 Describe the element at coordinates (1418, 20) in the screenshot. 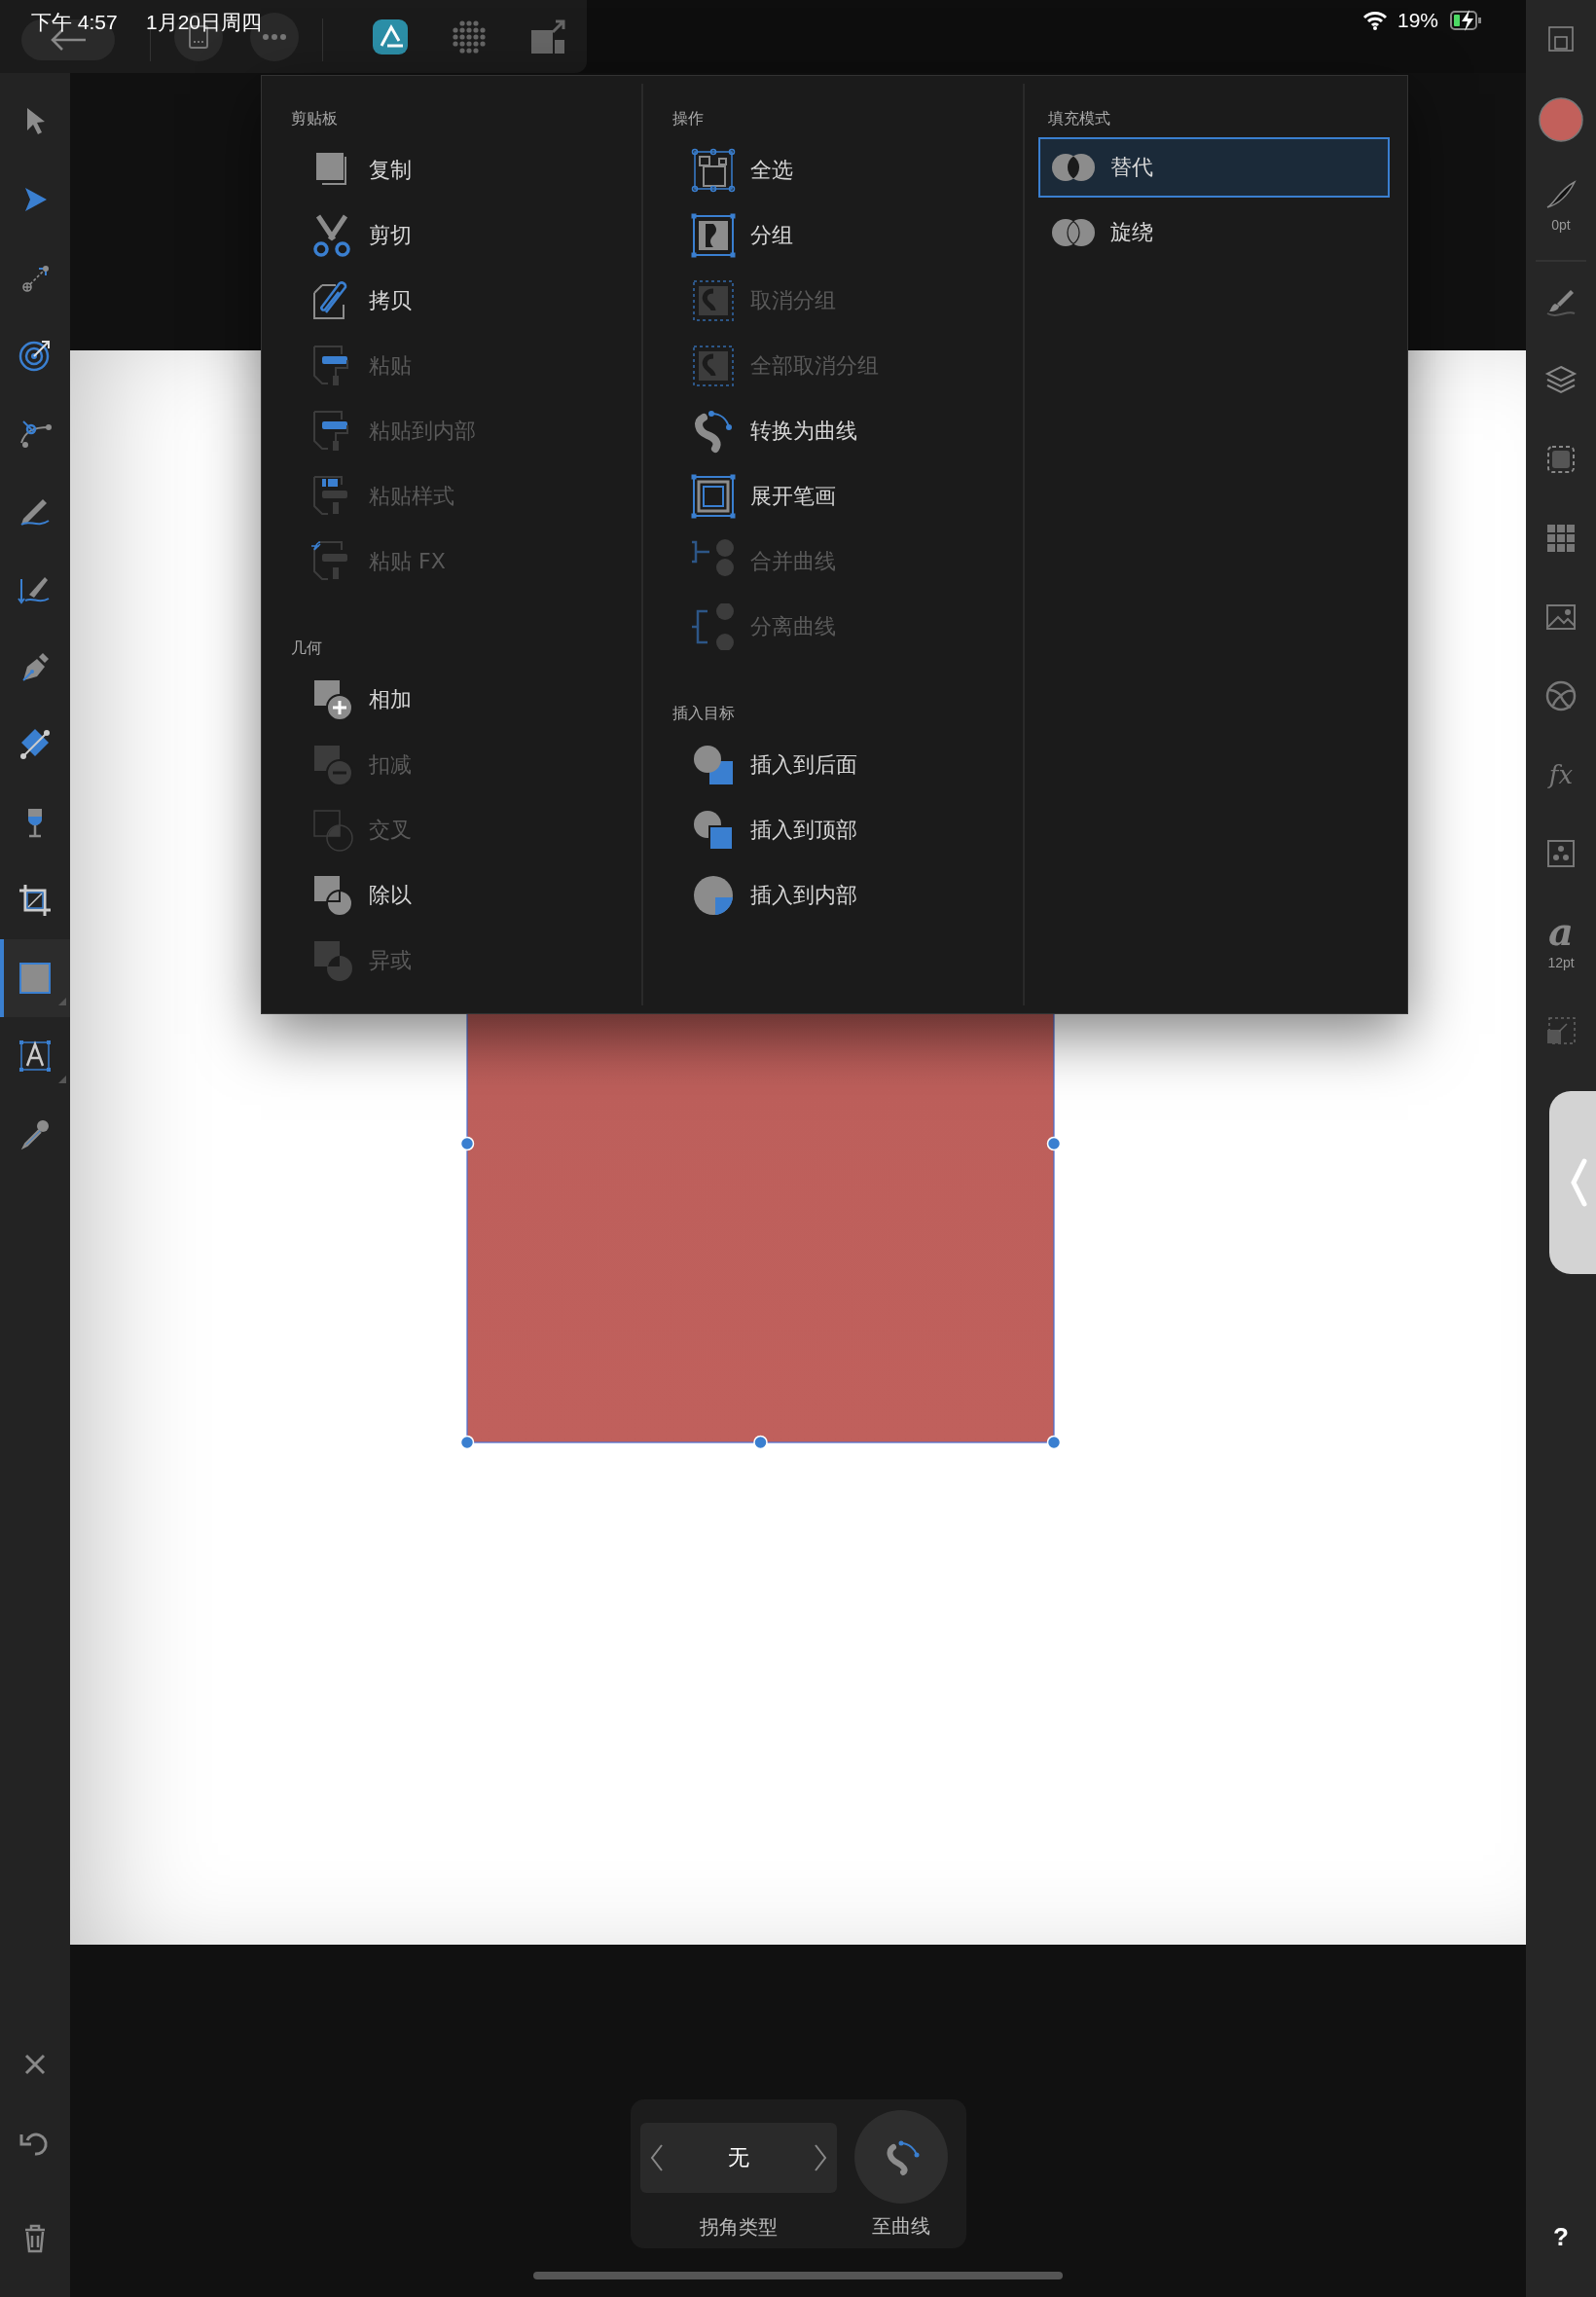

I see `battery-level: 19%` at that location.